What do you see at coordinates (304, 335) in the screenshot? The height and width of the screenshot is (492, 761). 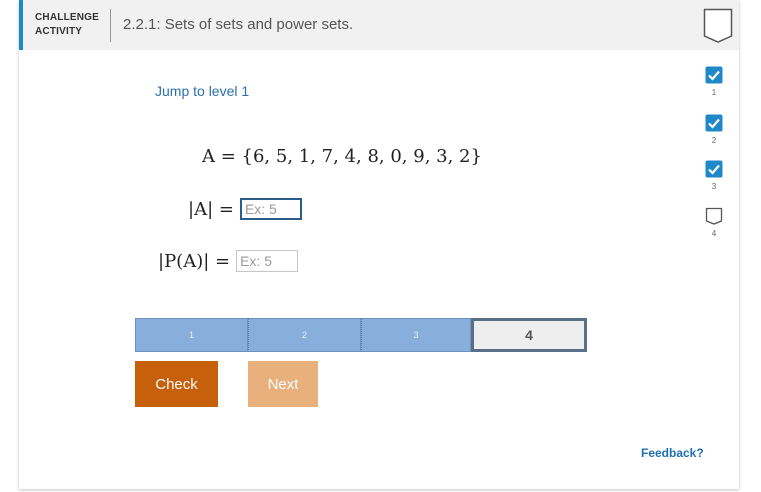 I see `progress-segment-2: 2` at bounding box center [304, 335].